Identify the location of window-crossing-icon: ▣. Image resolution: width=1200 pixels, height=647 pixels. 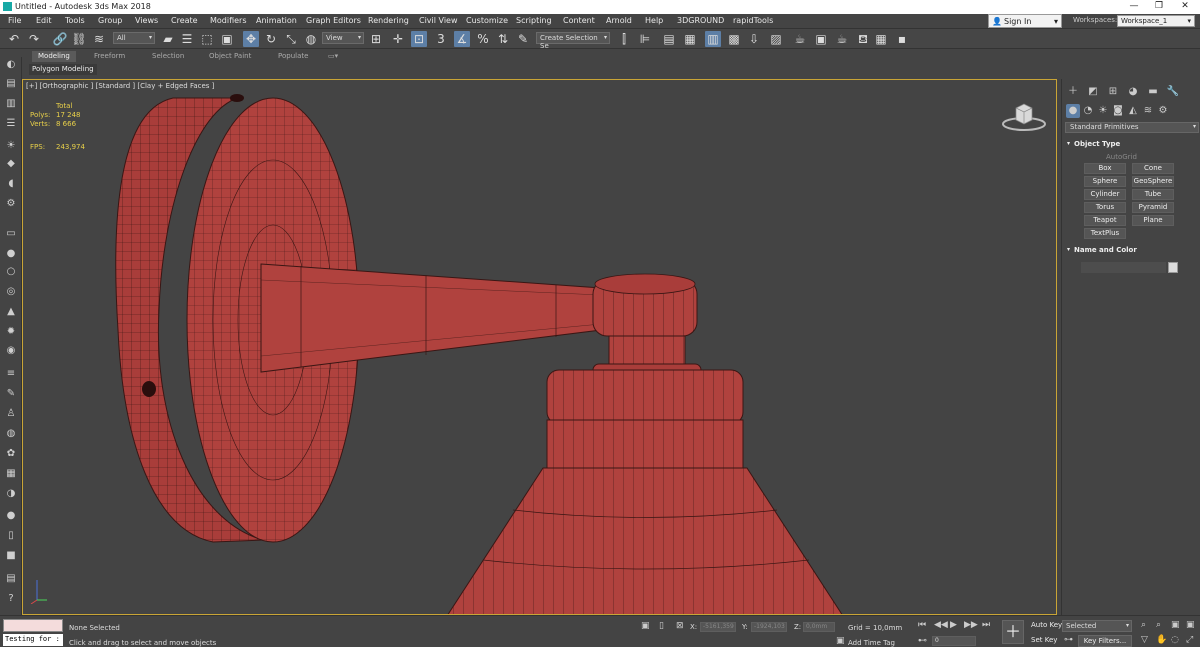
(227, 39).